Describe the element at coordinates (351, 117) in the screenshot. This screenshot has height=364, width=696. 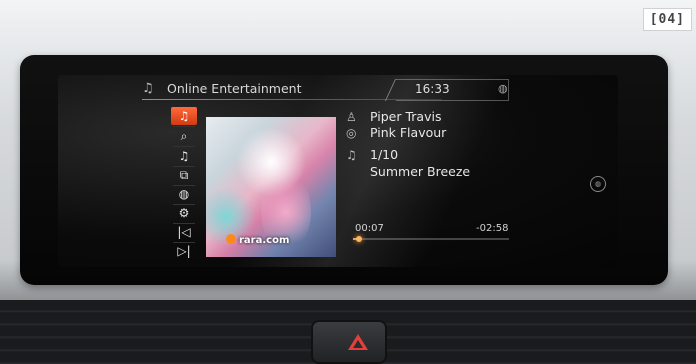
I see `person-icon: ♙` at that location.